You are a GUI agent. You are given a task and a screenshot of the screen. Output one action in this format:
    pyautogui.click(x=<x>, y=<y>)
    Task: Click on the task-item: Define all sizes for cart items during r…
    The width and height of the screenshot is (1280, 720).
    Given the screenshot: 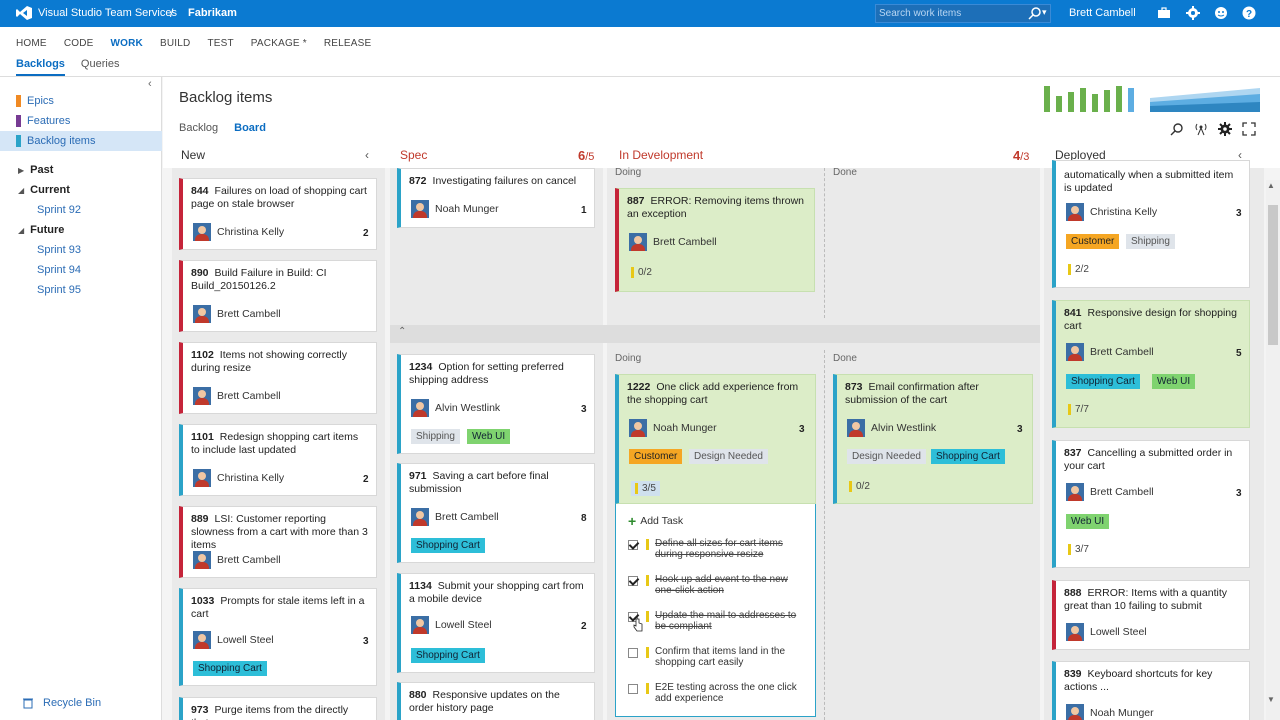 What is the action you would take?
    pyautogui.click(x=718, y=549)
    